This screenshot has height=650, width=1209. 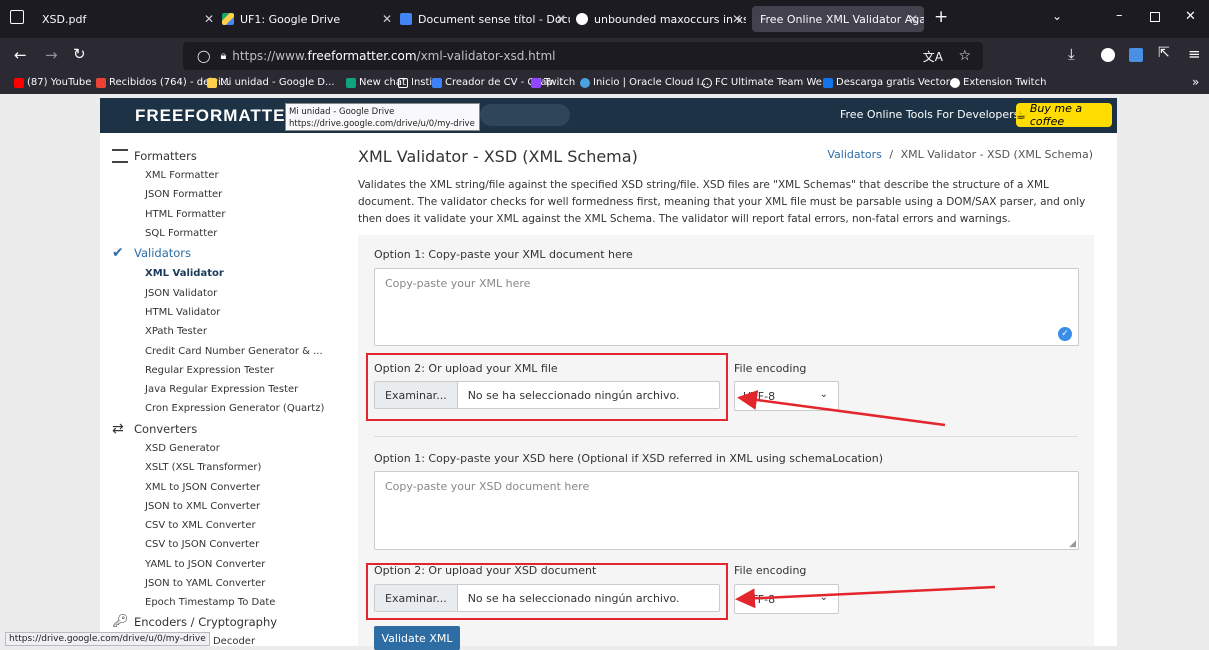 What do you see at coordinates (458, 283) in the screenshot?
I see `xml-placeholder: Copy-paste your XML here` at bounding box center [458, 283].